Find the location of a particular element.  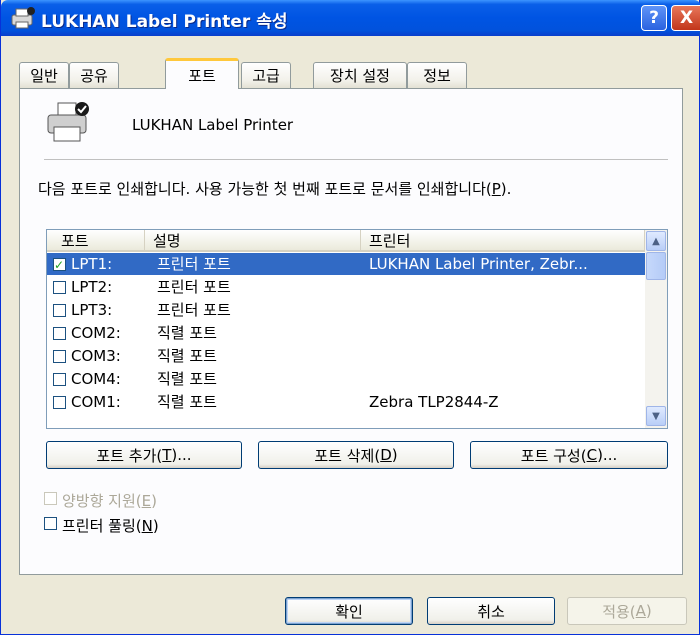

close-button: X is located at coordinates (685, 18).